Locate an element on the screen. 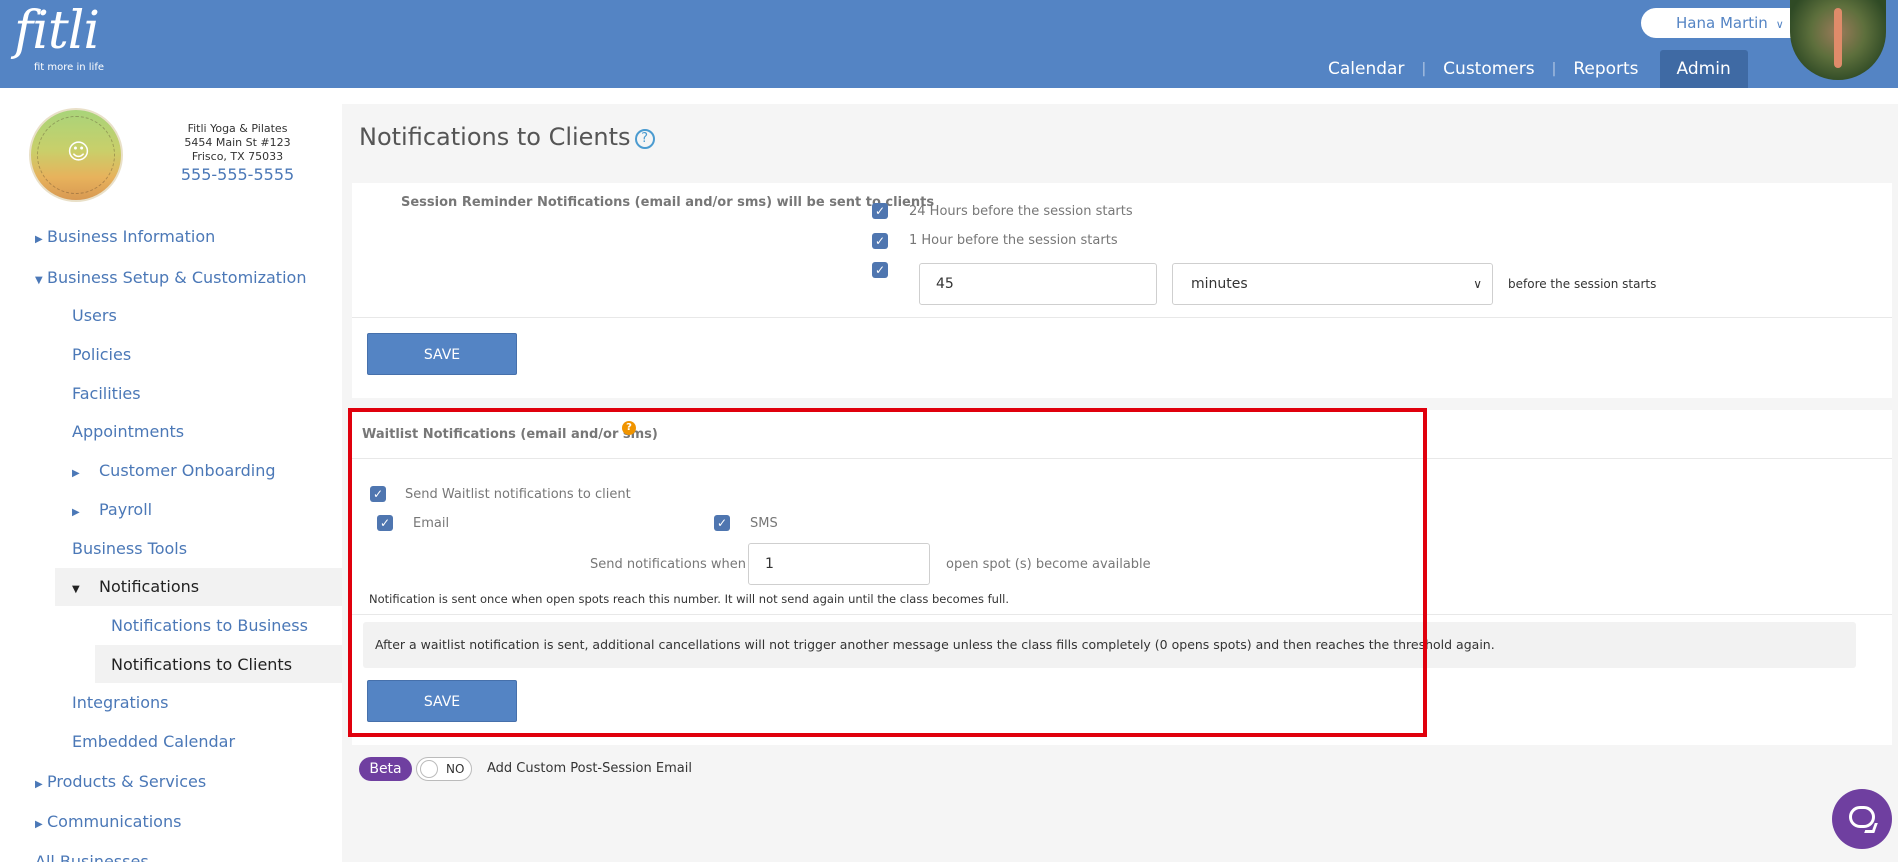 This screenshot has height=862, width=1898. post-session-toggle: NO is located at coordinates (444, 769).